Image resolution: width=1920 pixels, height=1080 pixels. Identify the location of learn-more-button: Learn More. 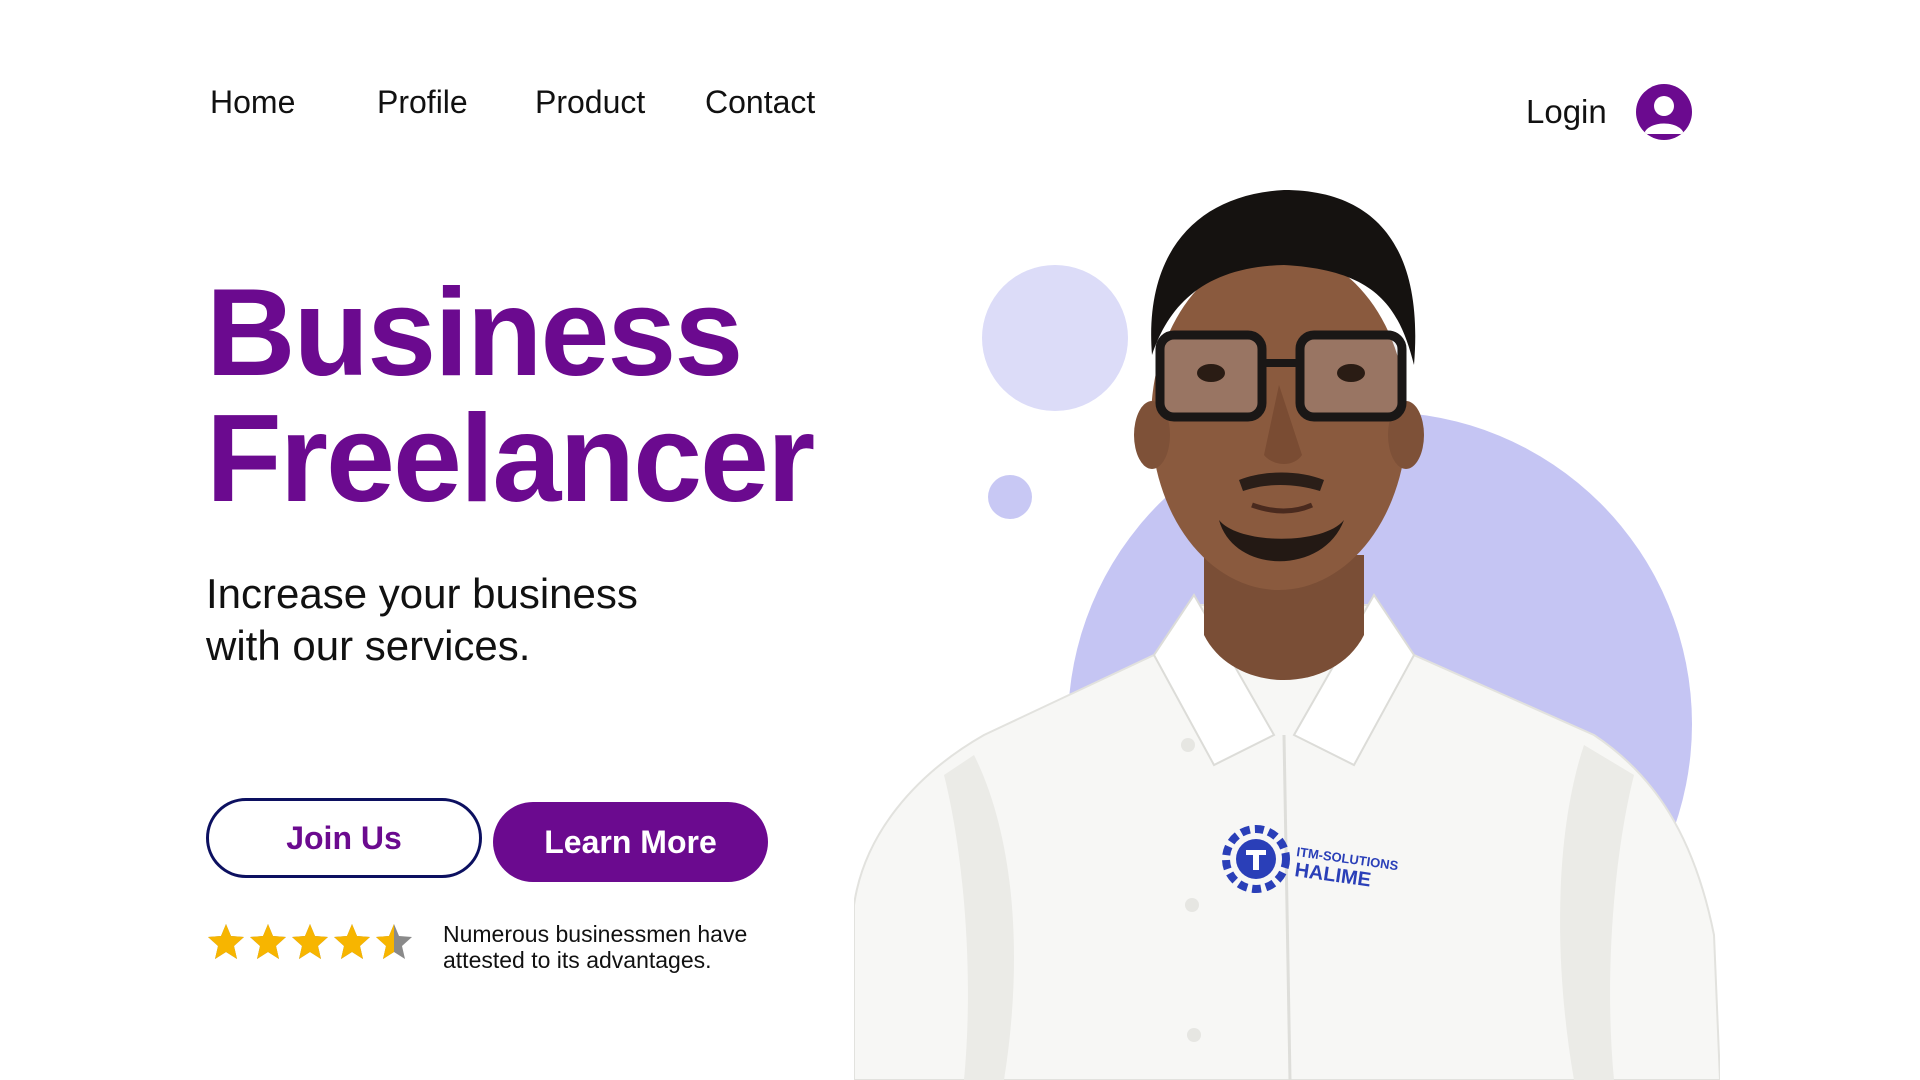
(630, 842).